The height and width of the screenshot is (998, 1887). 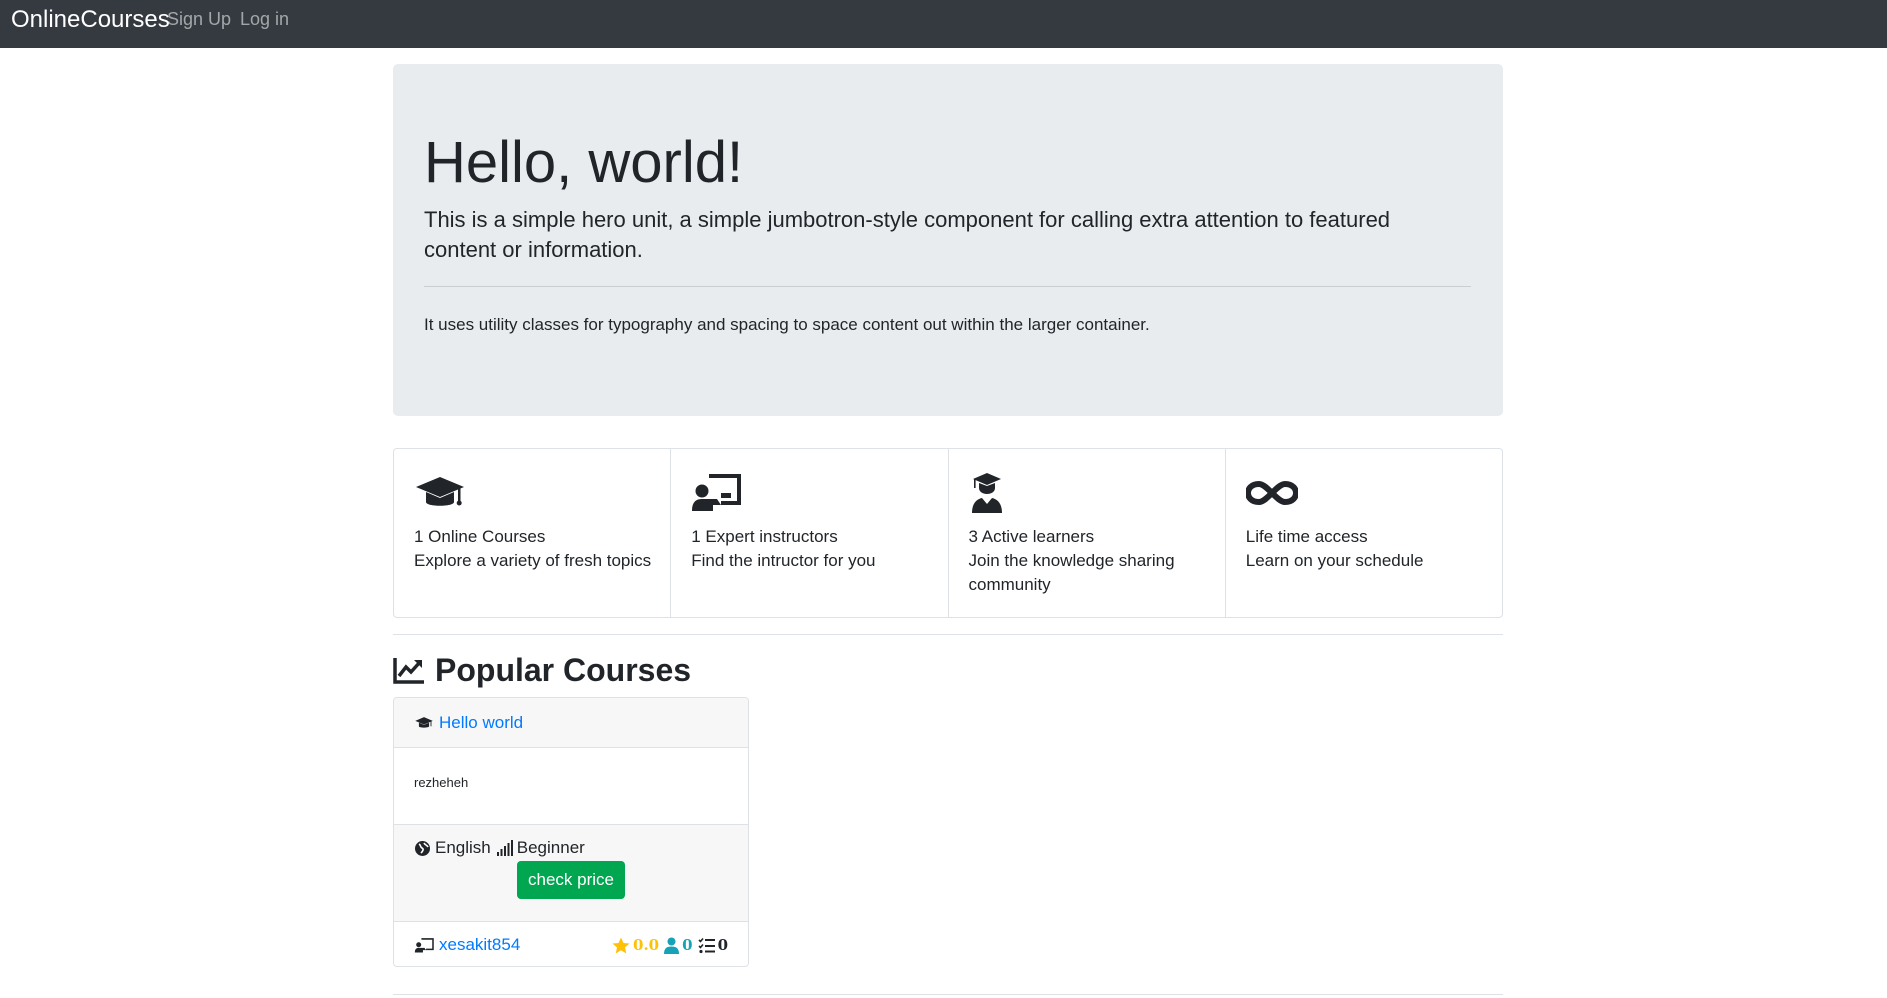 I want to click on jumbotron-divider, so click(x=947, y=286).